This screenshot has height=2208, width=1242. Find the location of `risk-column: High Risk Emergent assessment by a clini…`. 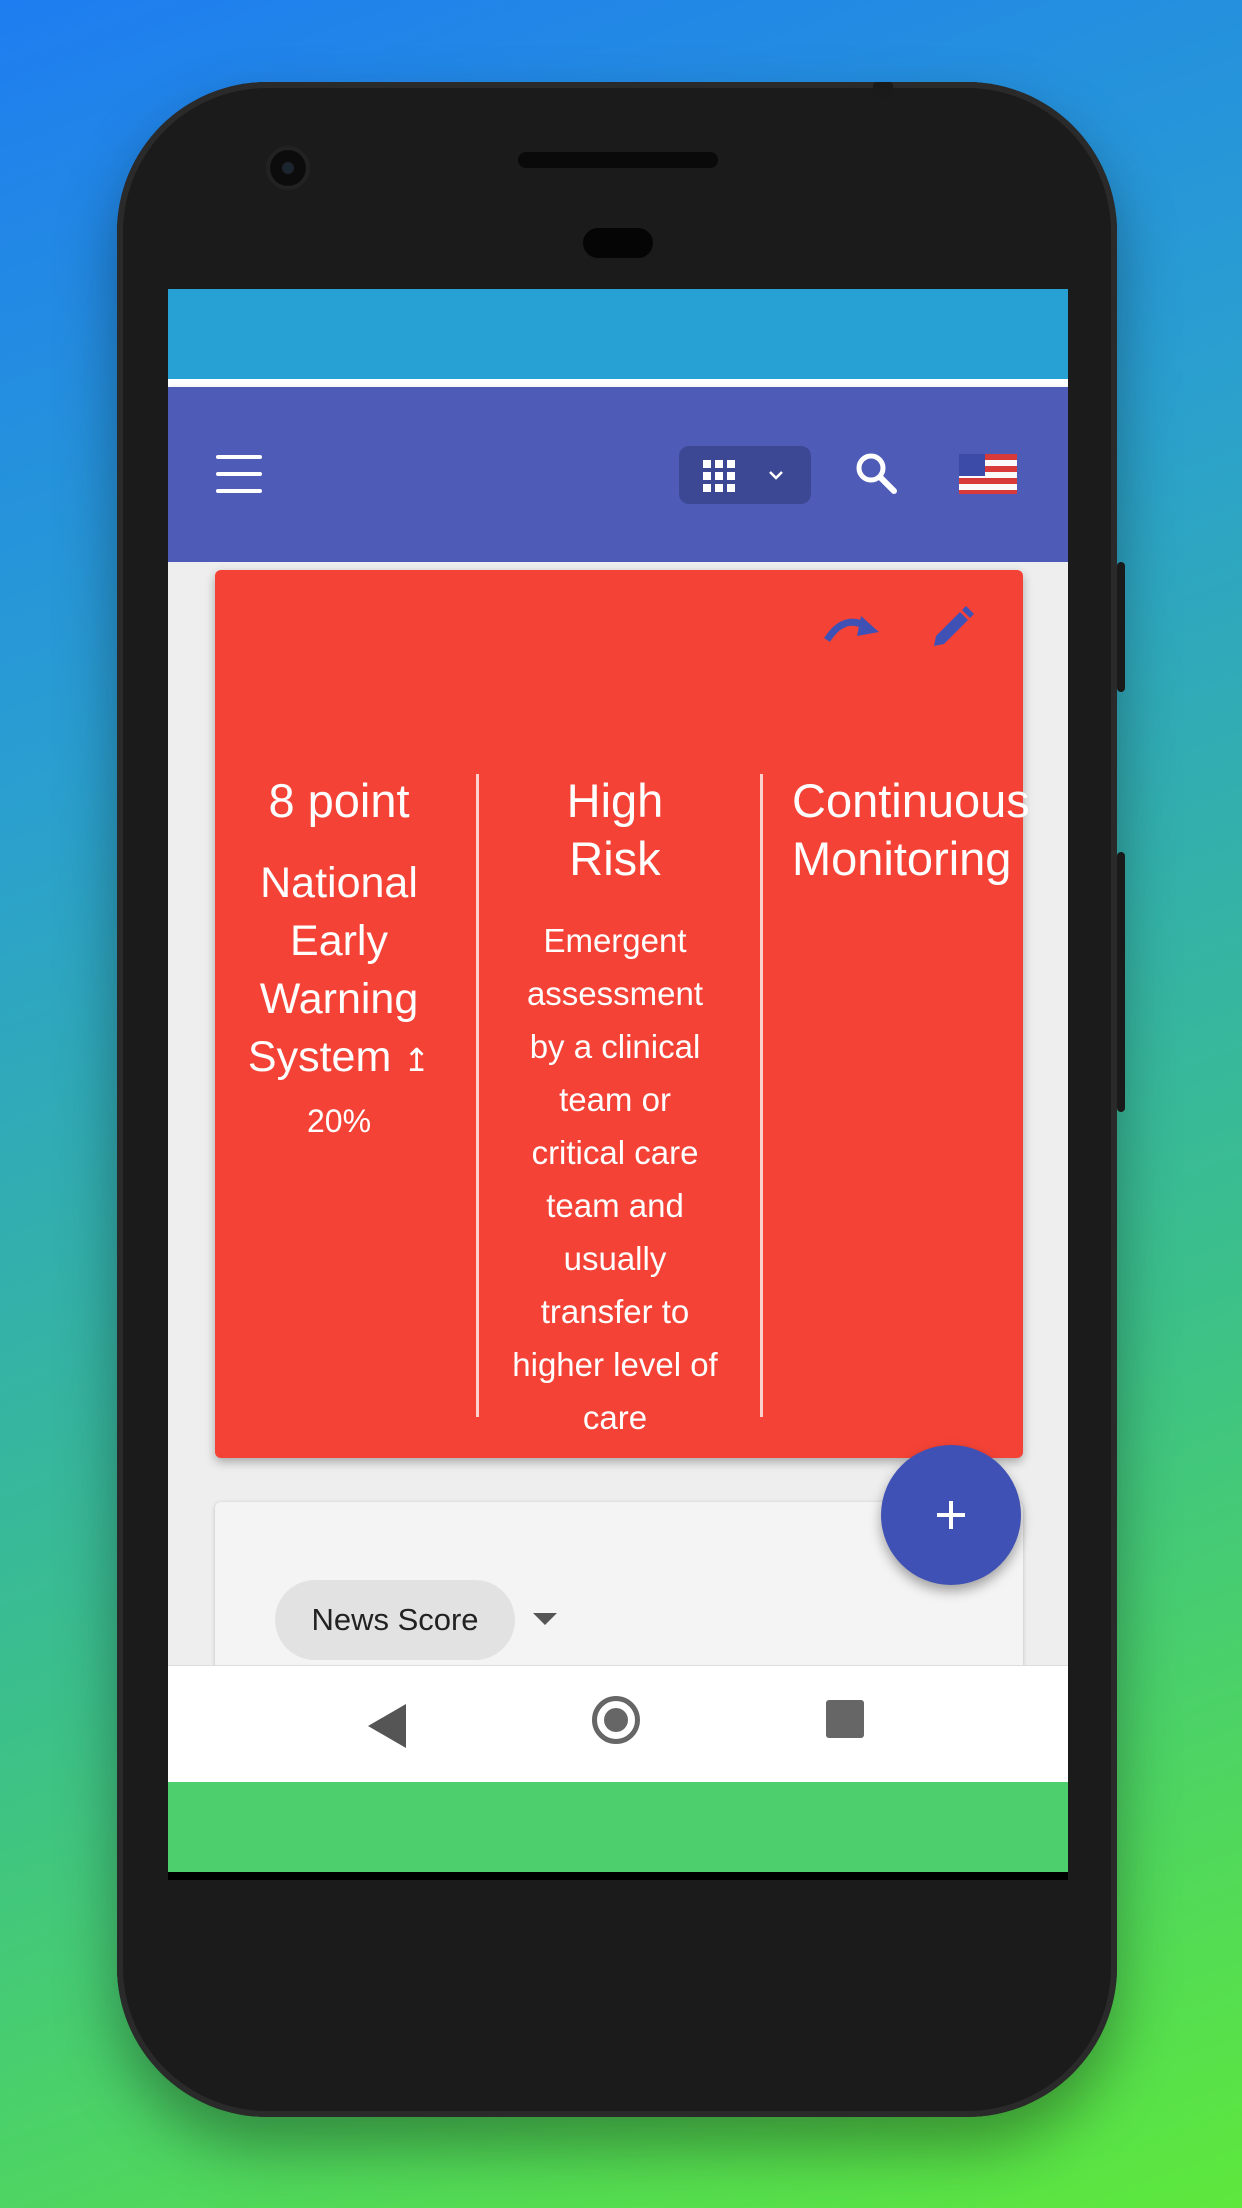

risk-column: High Risk Emergent assessment by a clini… is located at coordinates (615, 1108).